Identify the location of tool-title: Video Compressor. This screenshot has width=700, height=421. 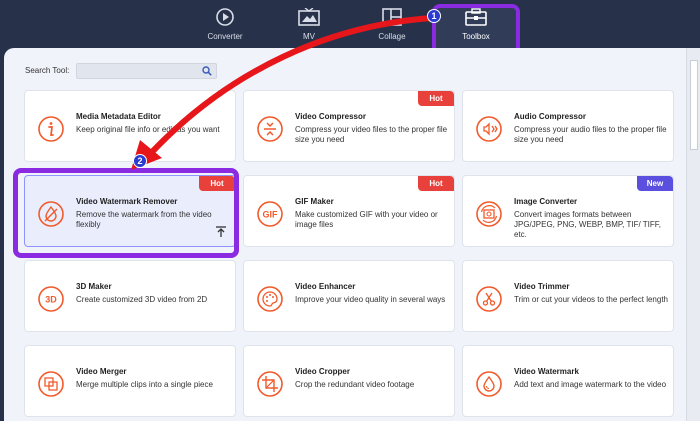
(330, 116).